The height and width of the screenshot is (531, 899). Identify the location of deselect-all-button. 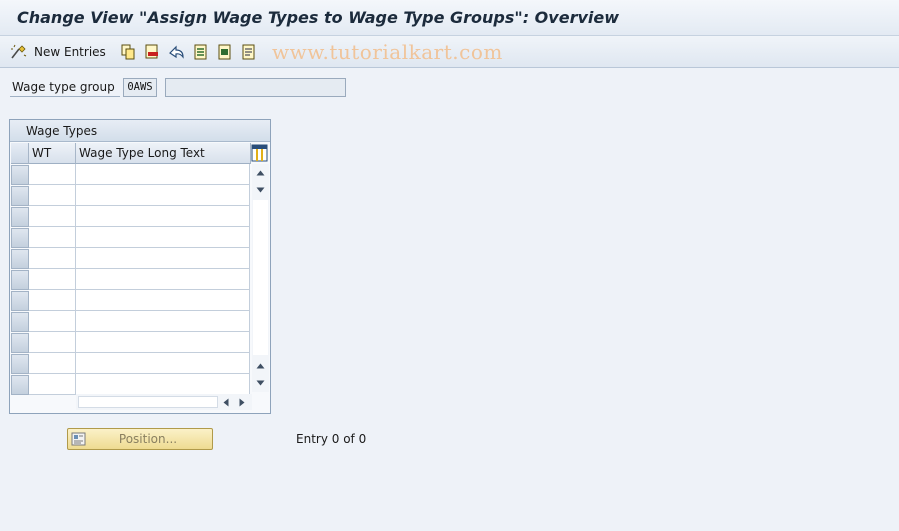
(249, 52).